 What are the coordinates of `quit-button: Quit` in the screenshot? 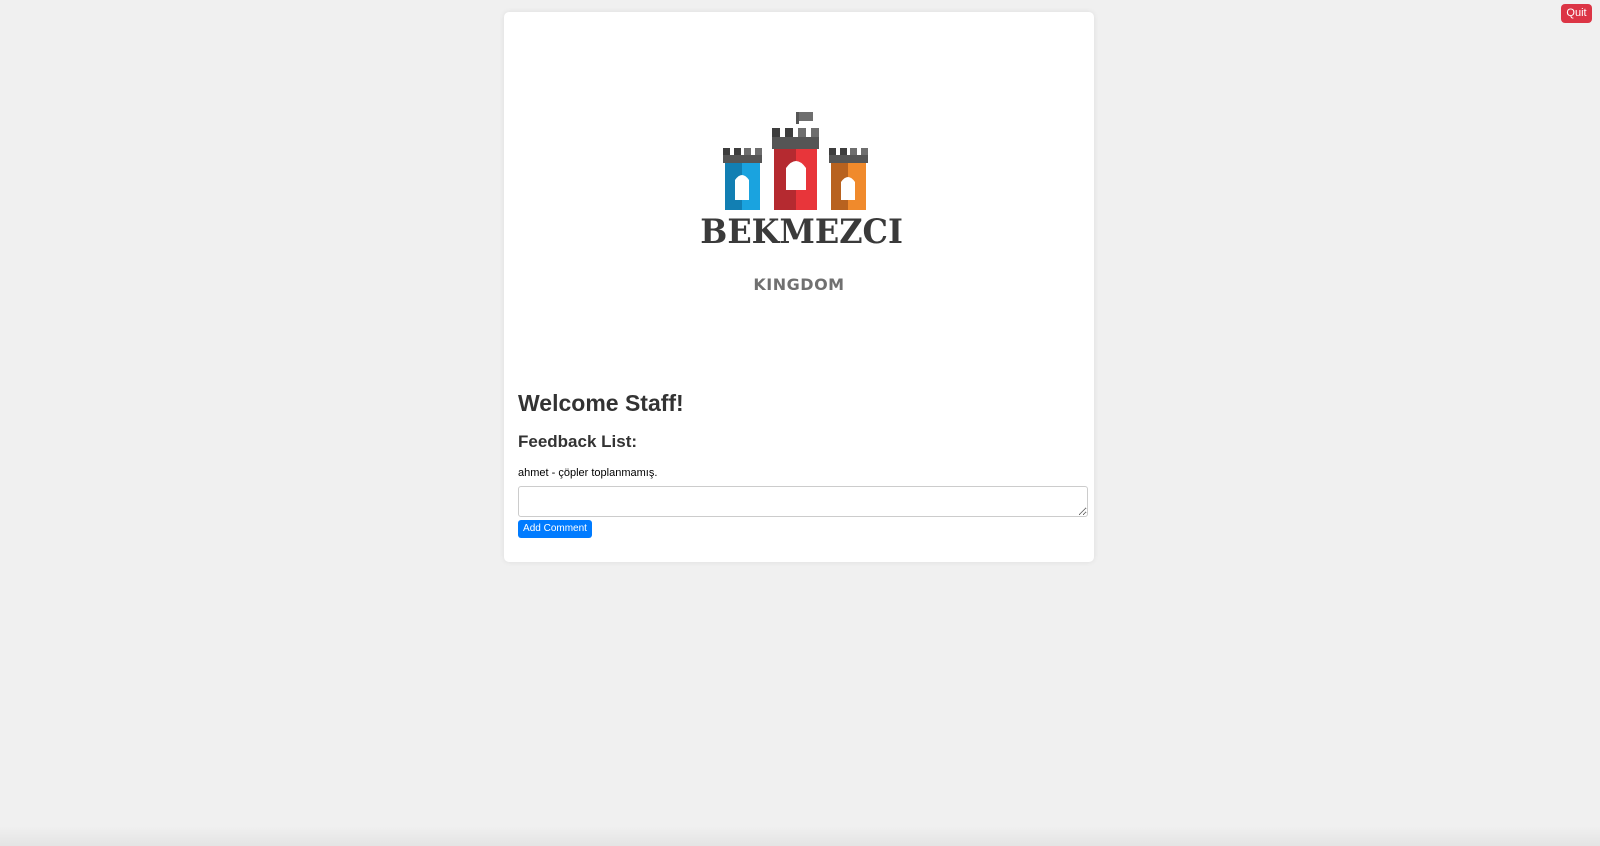 It's located at (1576, 13).